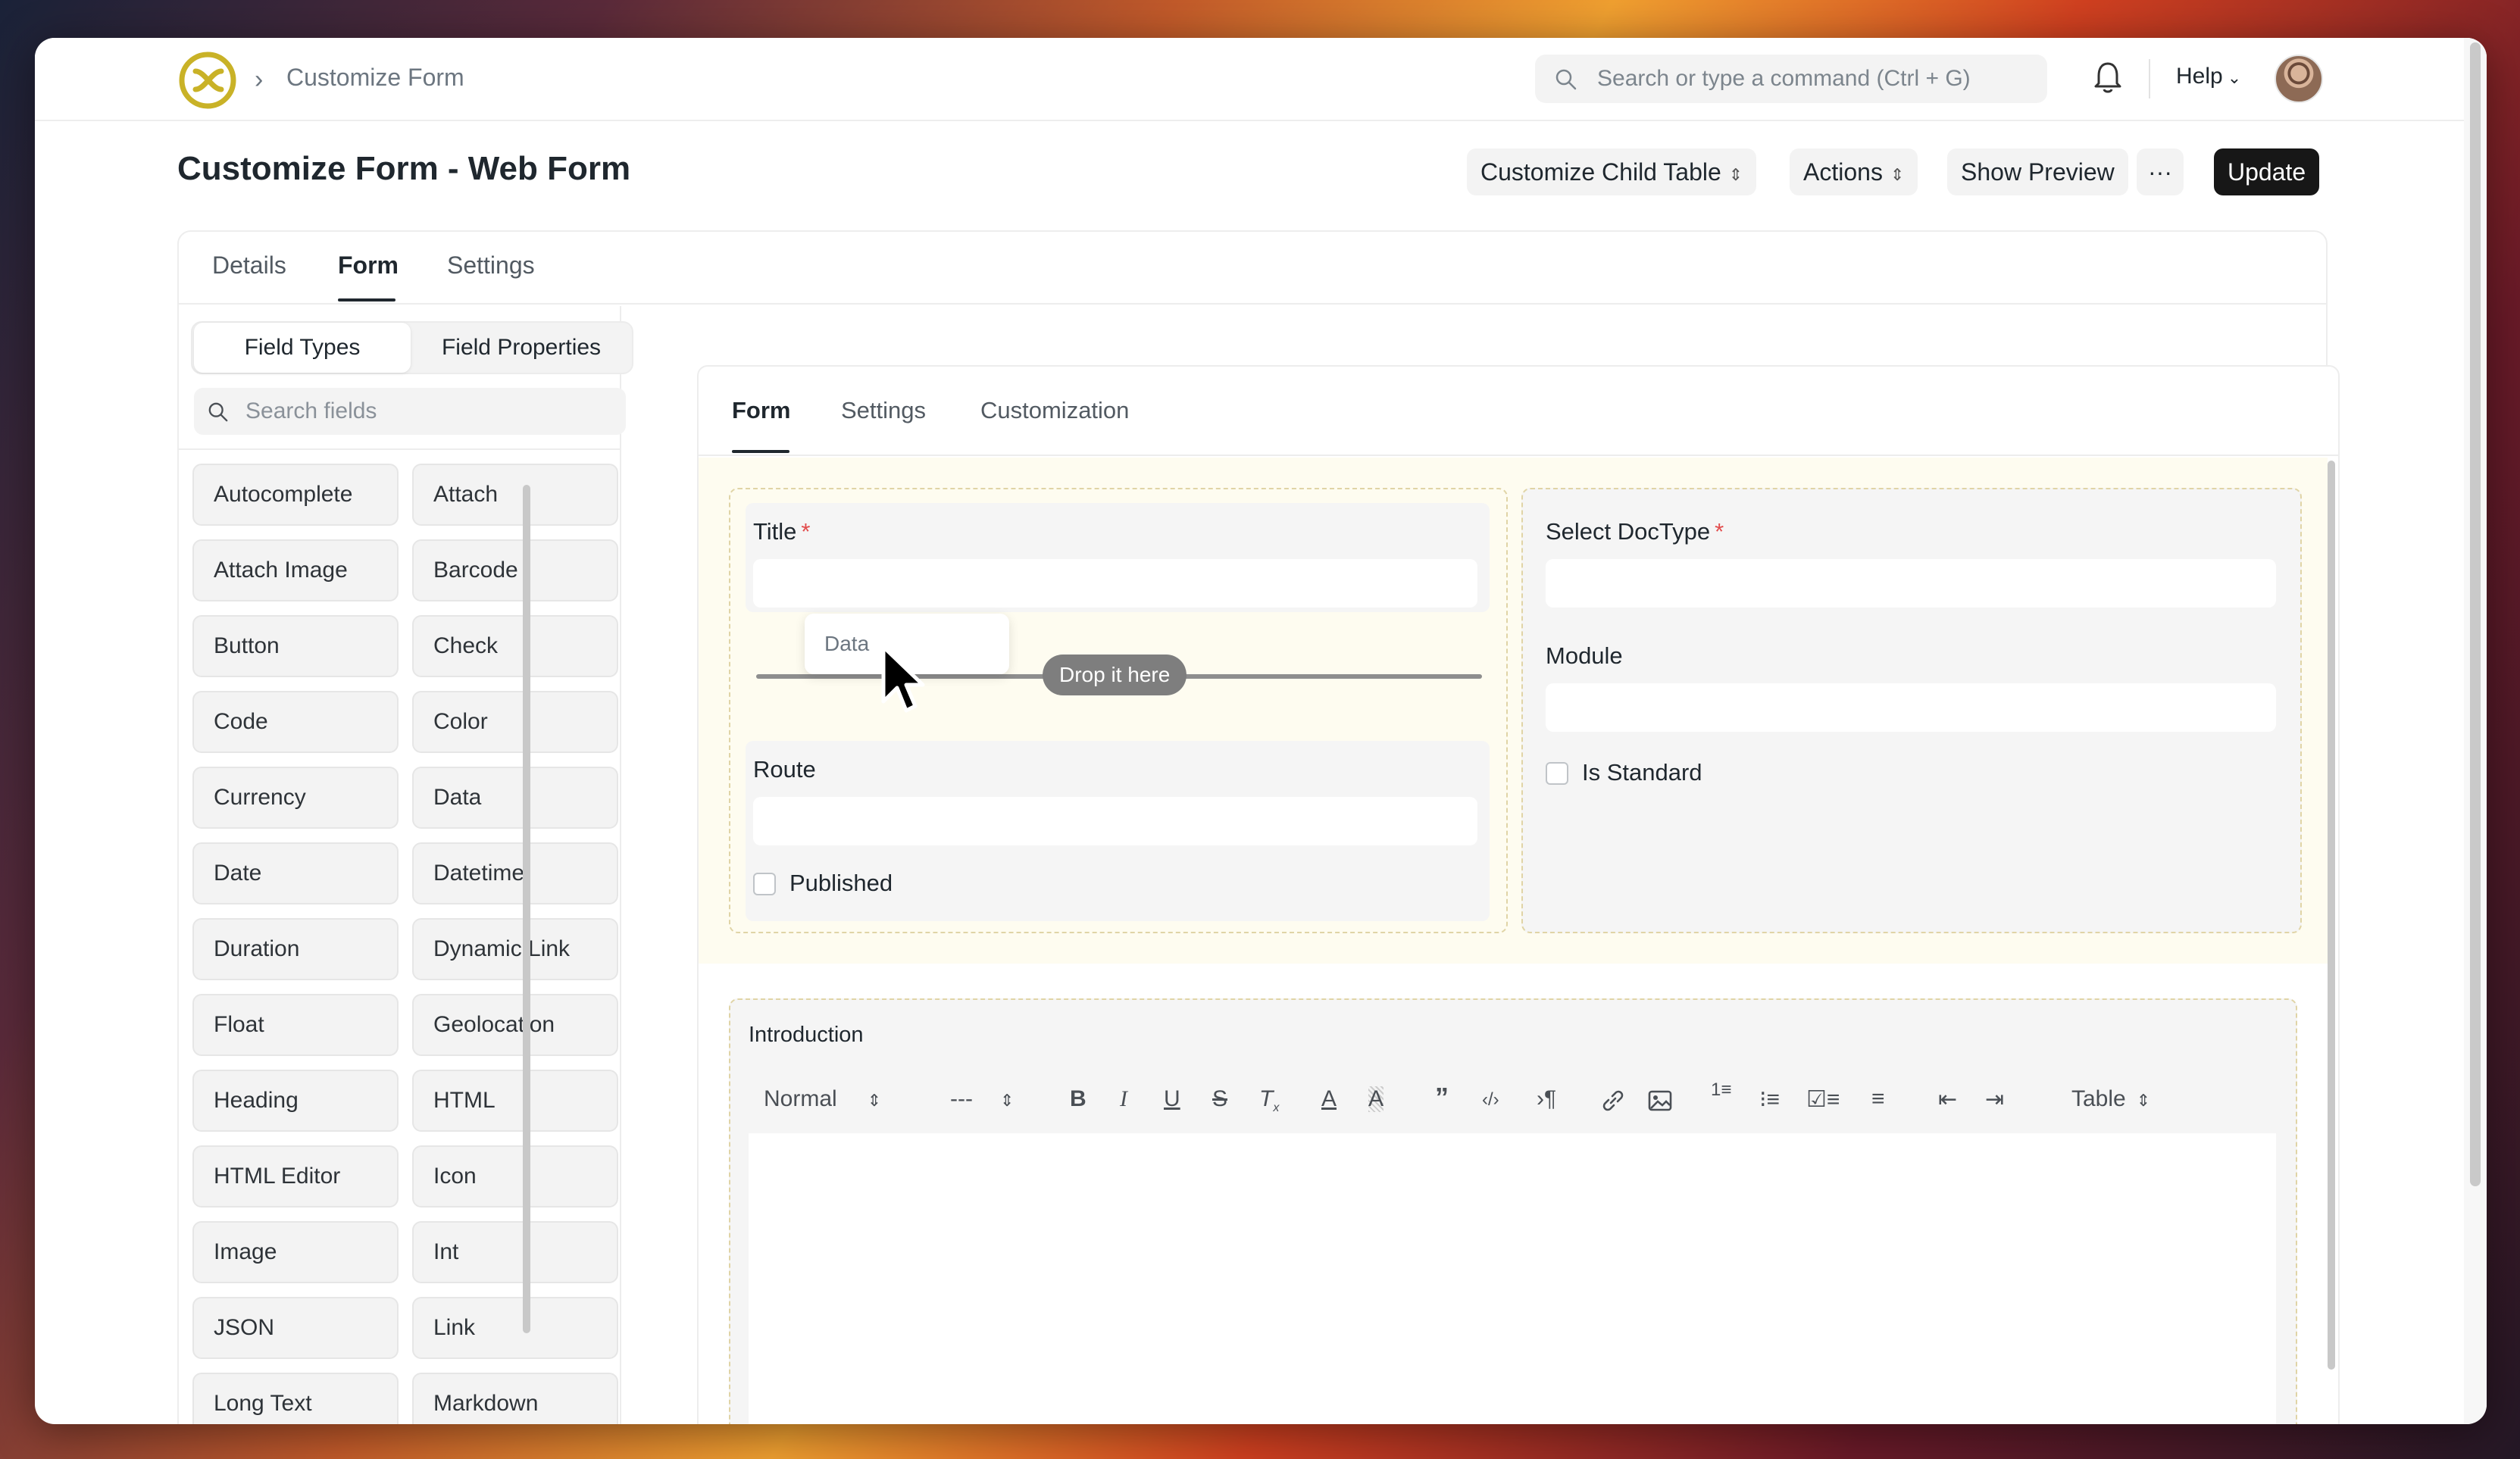 This screenshot has width=2520, height=1459. Describe the element at coordinates (491, 265) in the screenshot. I see `tab-settings: Settings` at that location.